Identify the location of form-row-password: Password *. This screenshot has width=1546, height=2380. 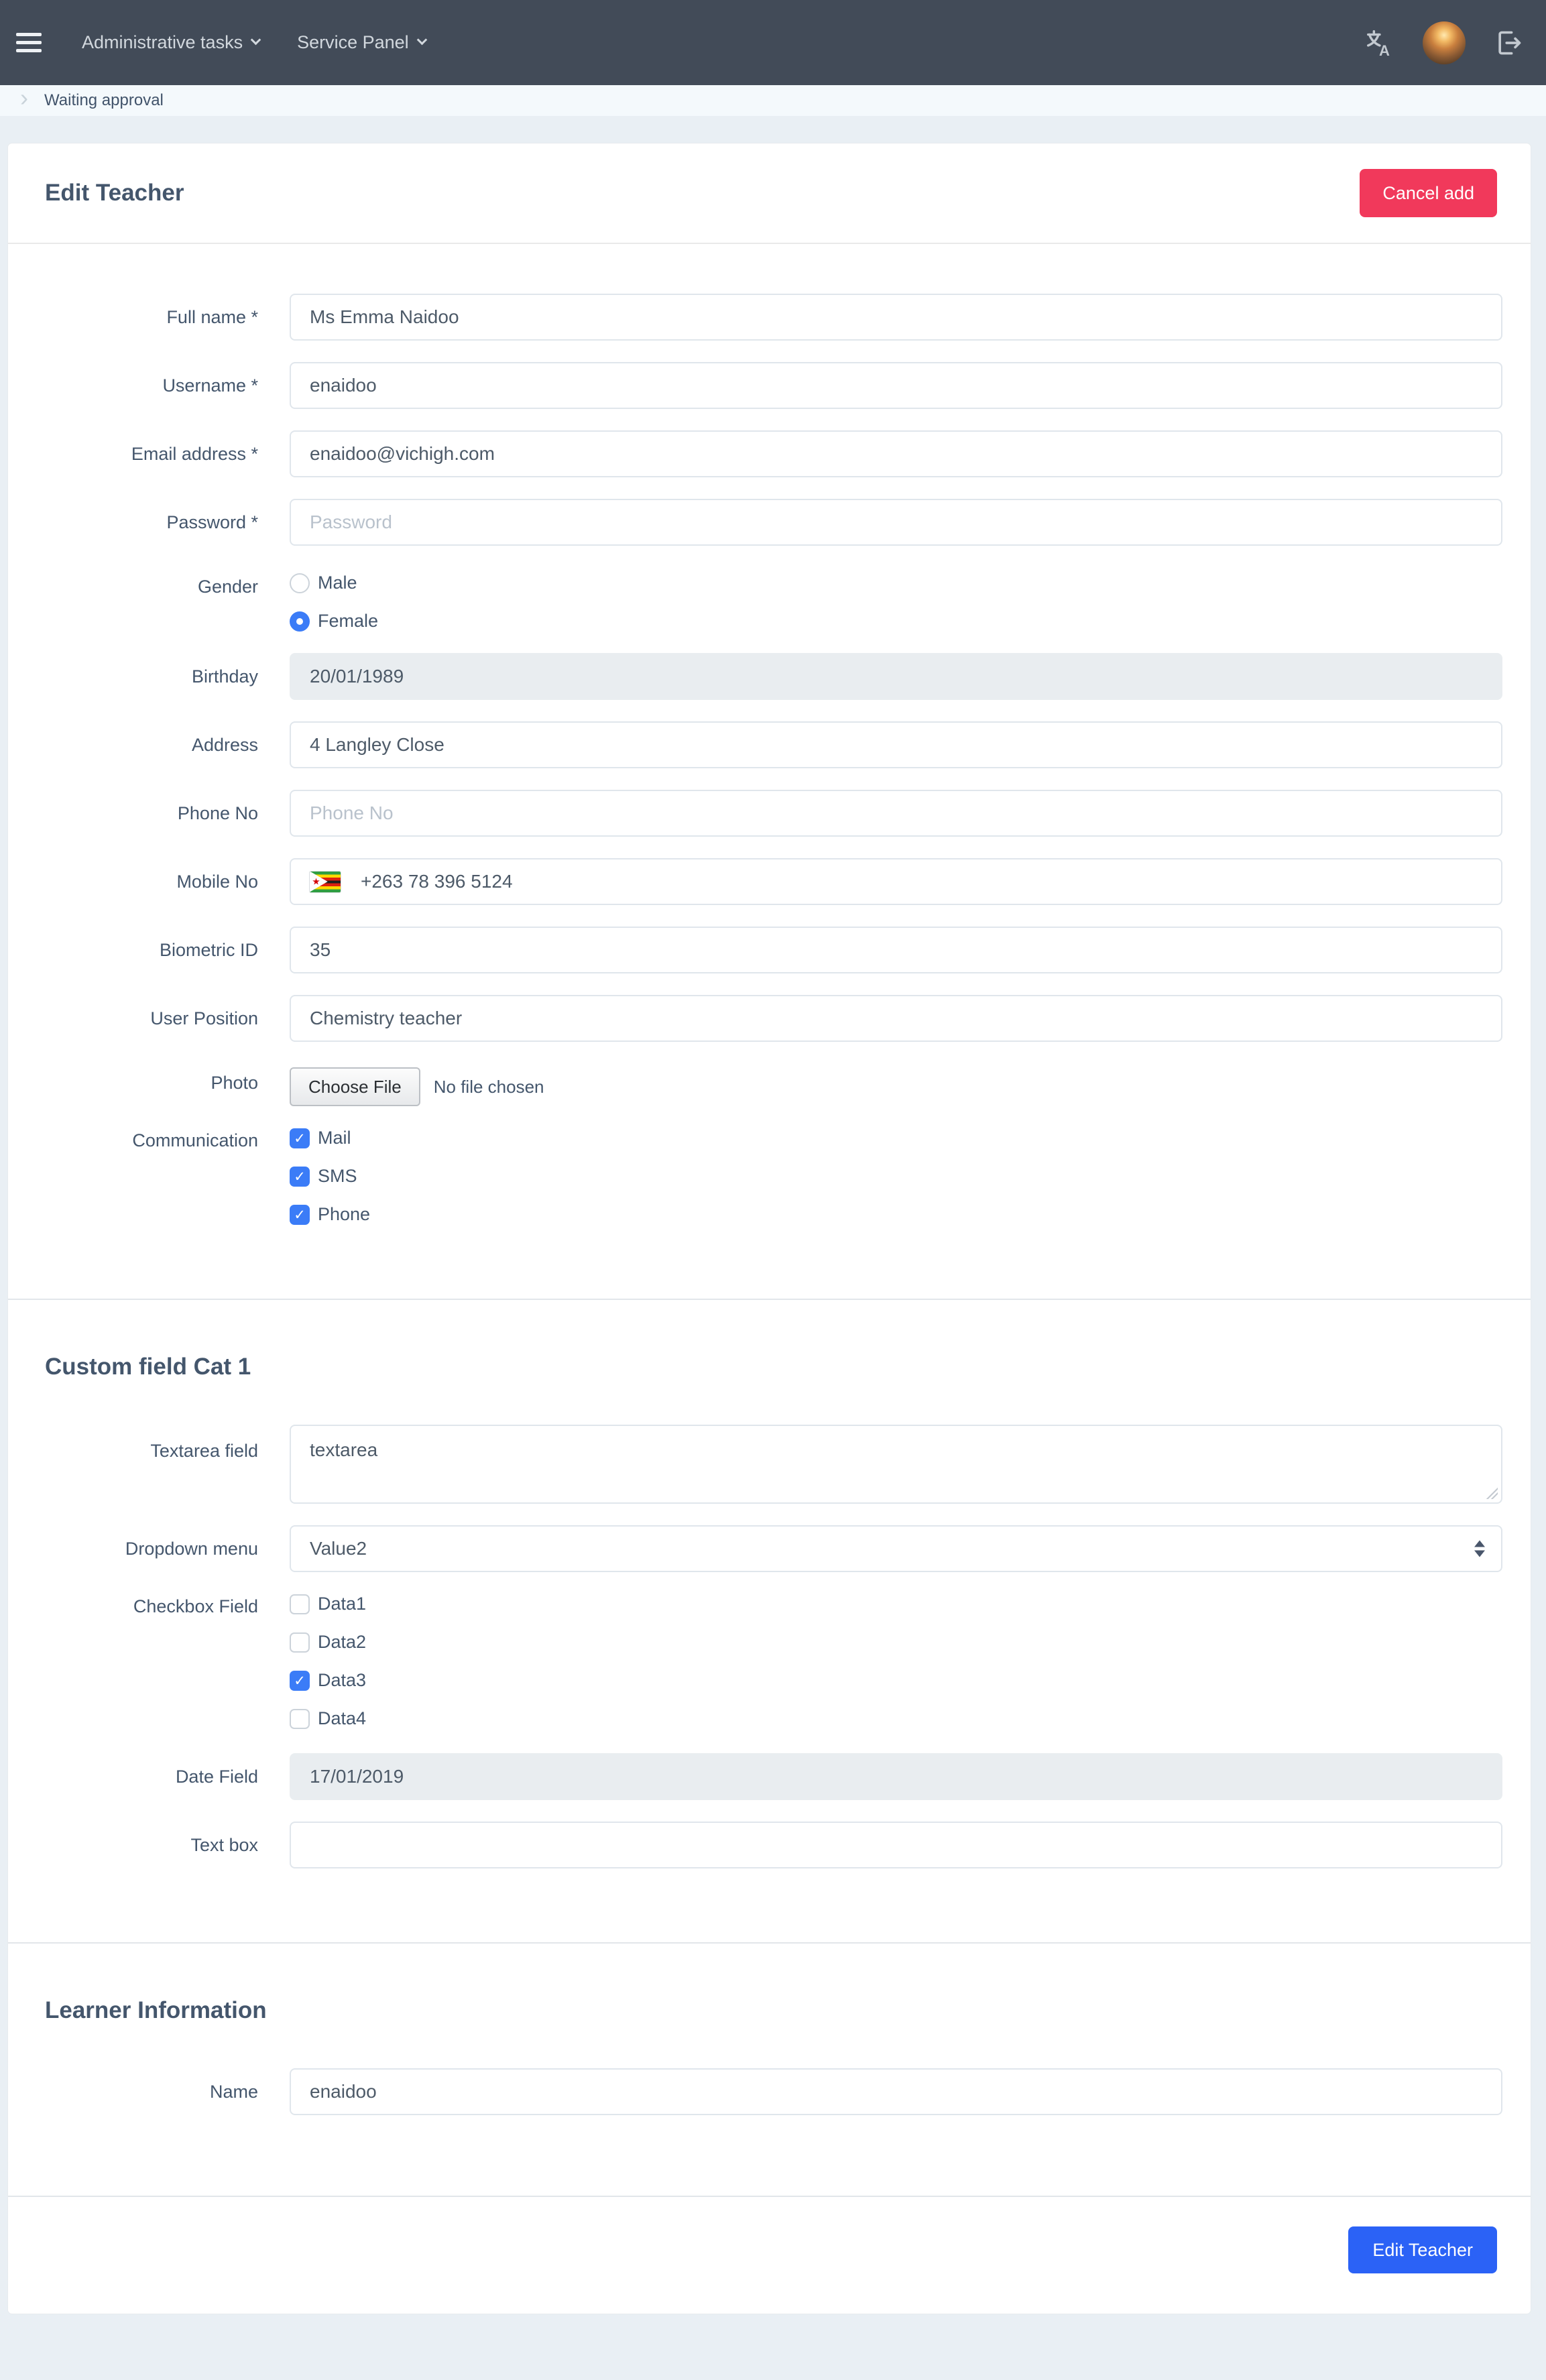
(769, 522).